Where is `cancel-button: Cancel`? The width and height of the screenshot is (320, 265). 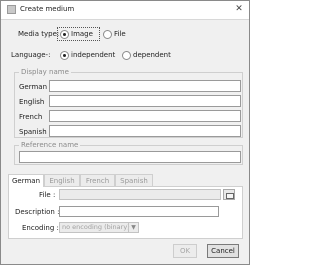 cancel-button: Cancel is located at coordinates (223, 251).